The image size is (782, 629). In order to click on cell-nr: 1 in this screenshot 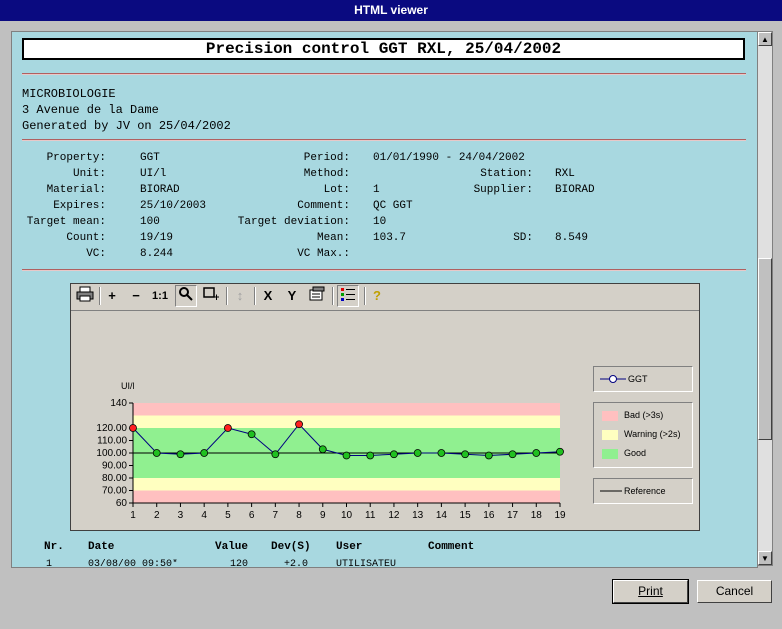, I will do `click(49, 563)`.